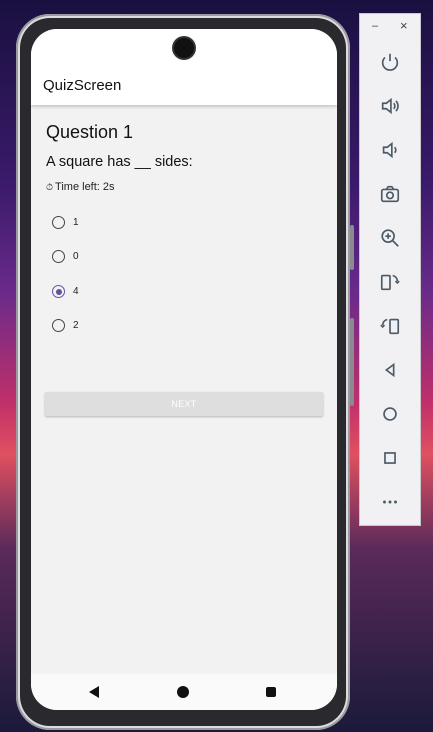 The width and height of the screenshot is (433, 732). I want to click on camera-icon, so click(390, 194).